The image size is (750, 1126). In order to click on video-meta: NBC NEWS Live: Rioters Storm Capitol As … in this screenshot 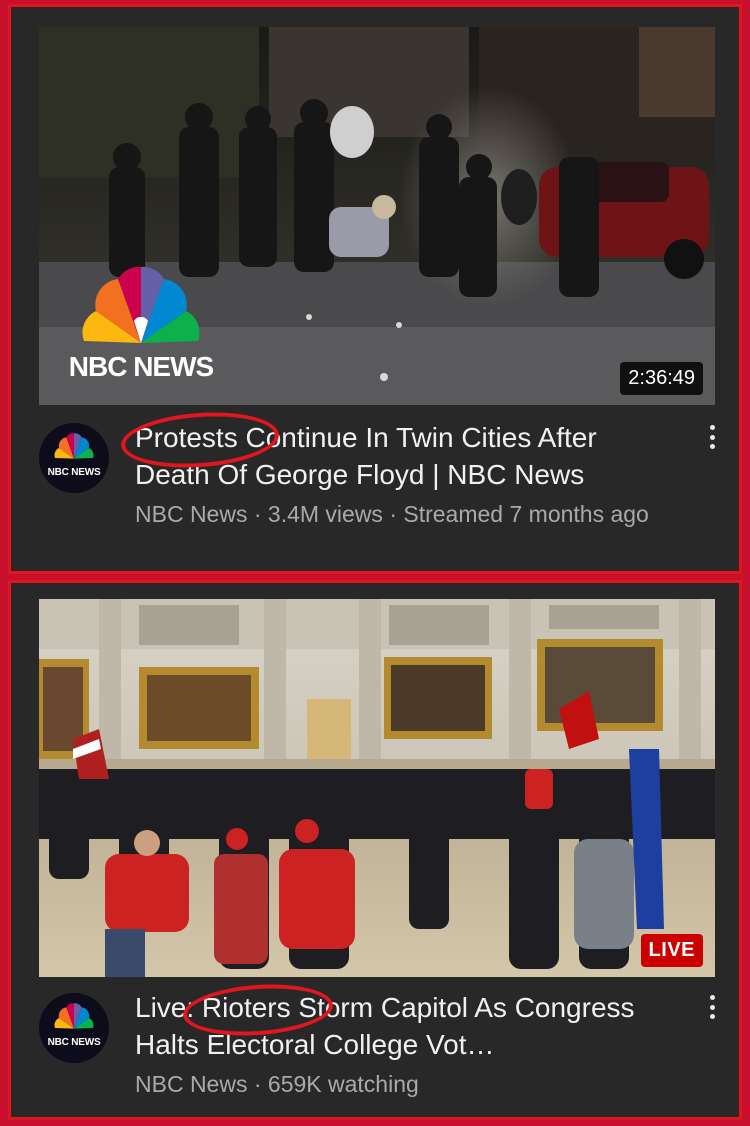, I will do `click(381, 1048)`.